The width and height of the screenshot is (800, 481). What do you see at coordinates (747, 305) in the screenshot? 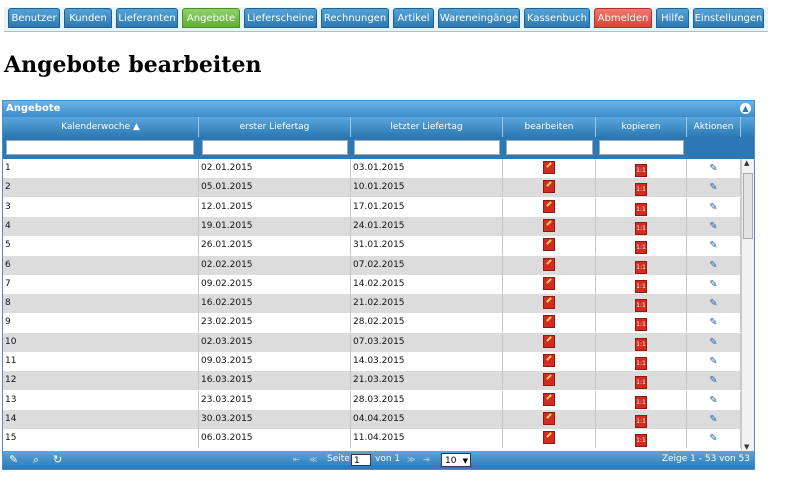
I see `vertical-scrollbar: ▲ ▼` at bounding box center [747, 305].